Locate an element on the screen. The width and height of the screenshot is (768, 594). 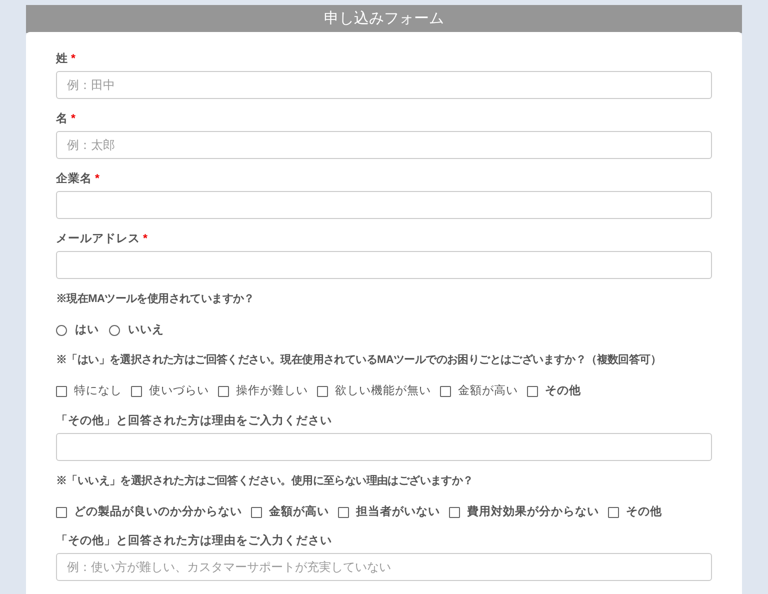
field-label: メールアドレス is located at coordinates (98, 239).